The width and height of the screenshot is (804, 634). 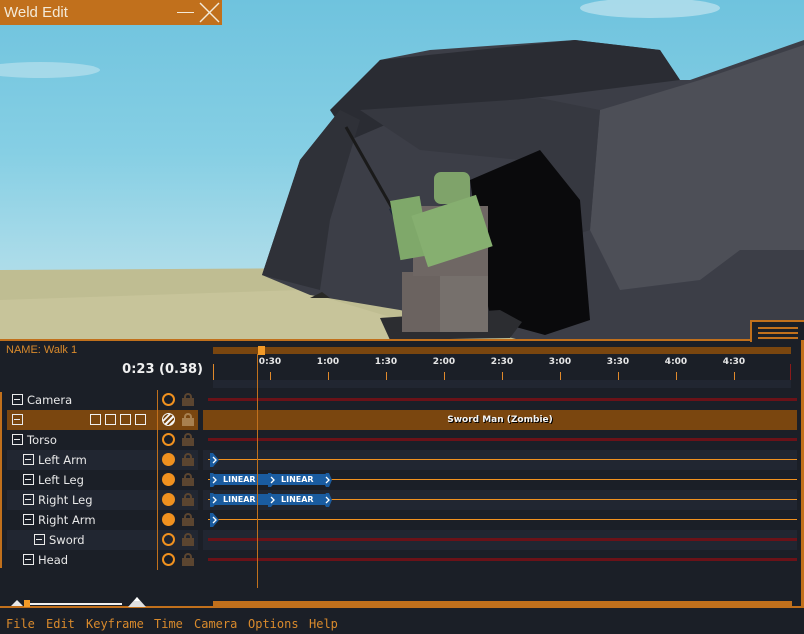 What do you see at coordinates (67, 540) in the screenshot?
I see `track-label: Sword` at bounding box center [67, 540].